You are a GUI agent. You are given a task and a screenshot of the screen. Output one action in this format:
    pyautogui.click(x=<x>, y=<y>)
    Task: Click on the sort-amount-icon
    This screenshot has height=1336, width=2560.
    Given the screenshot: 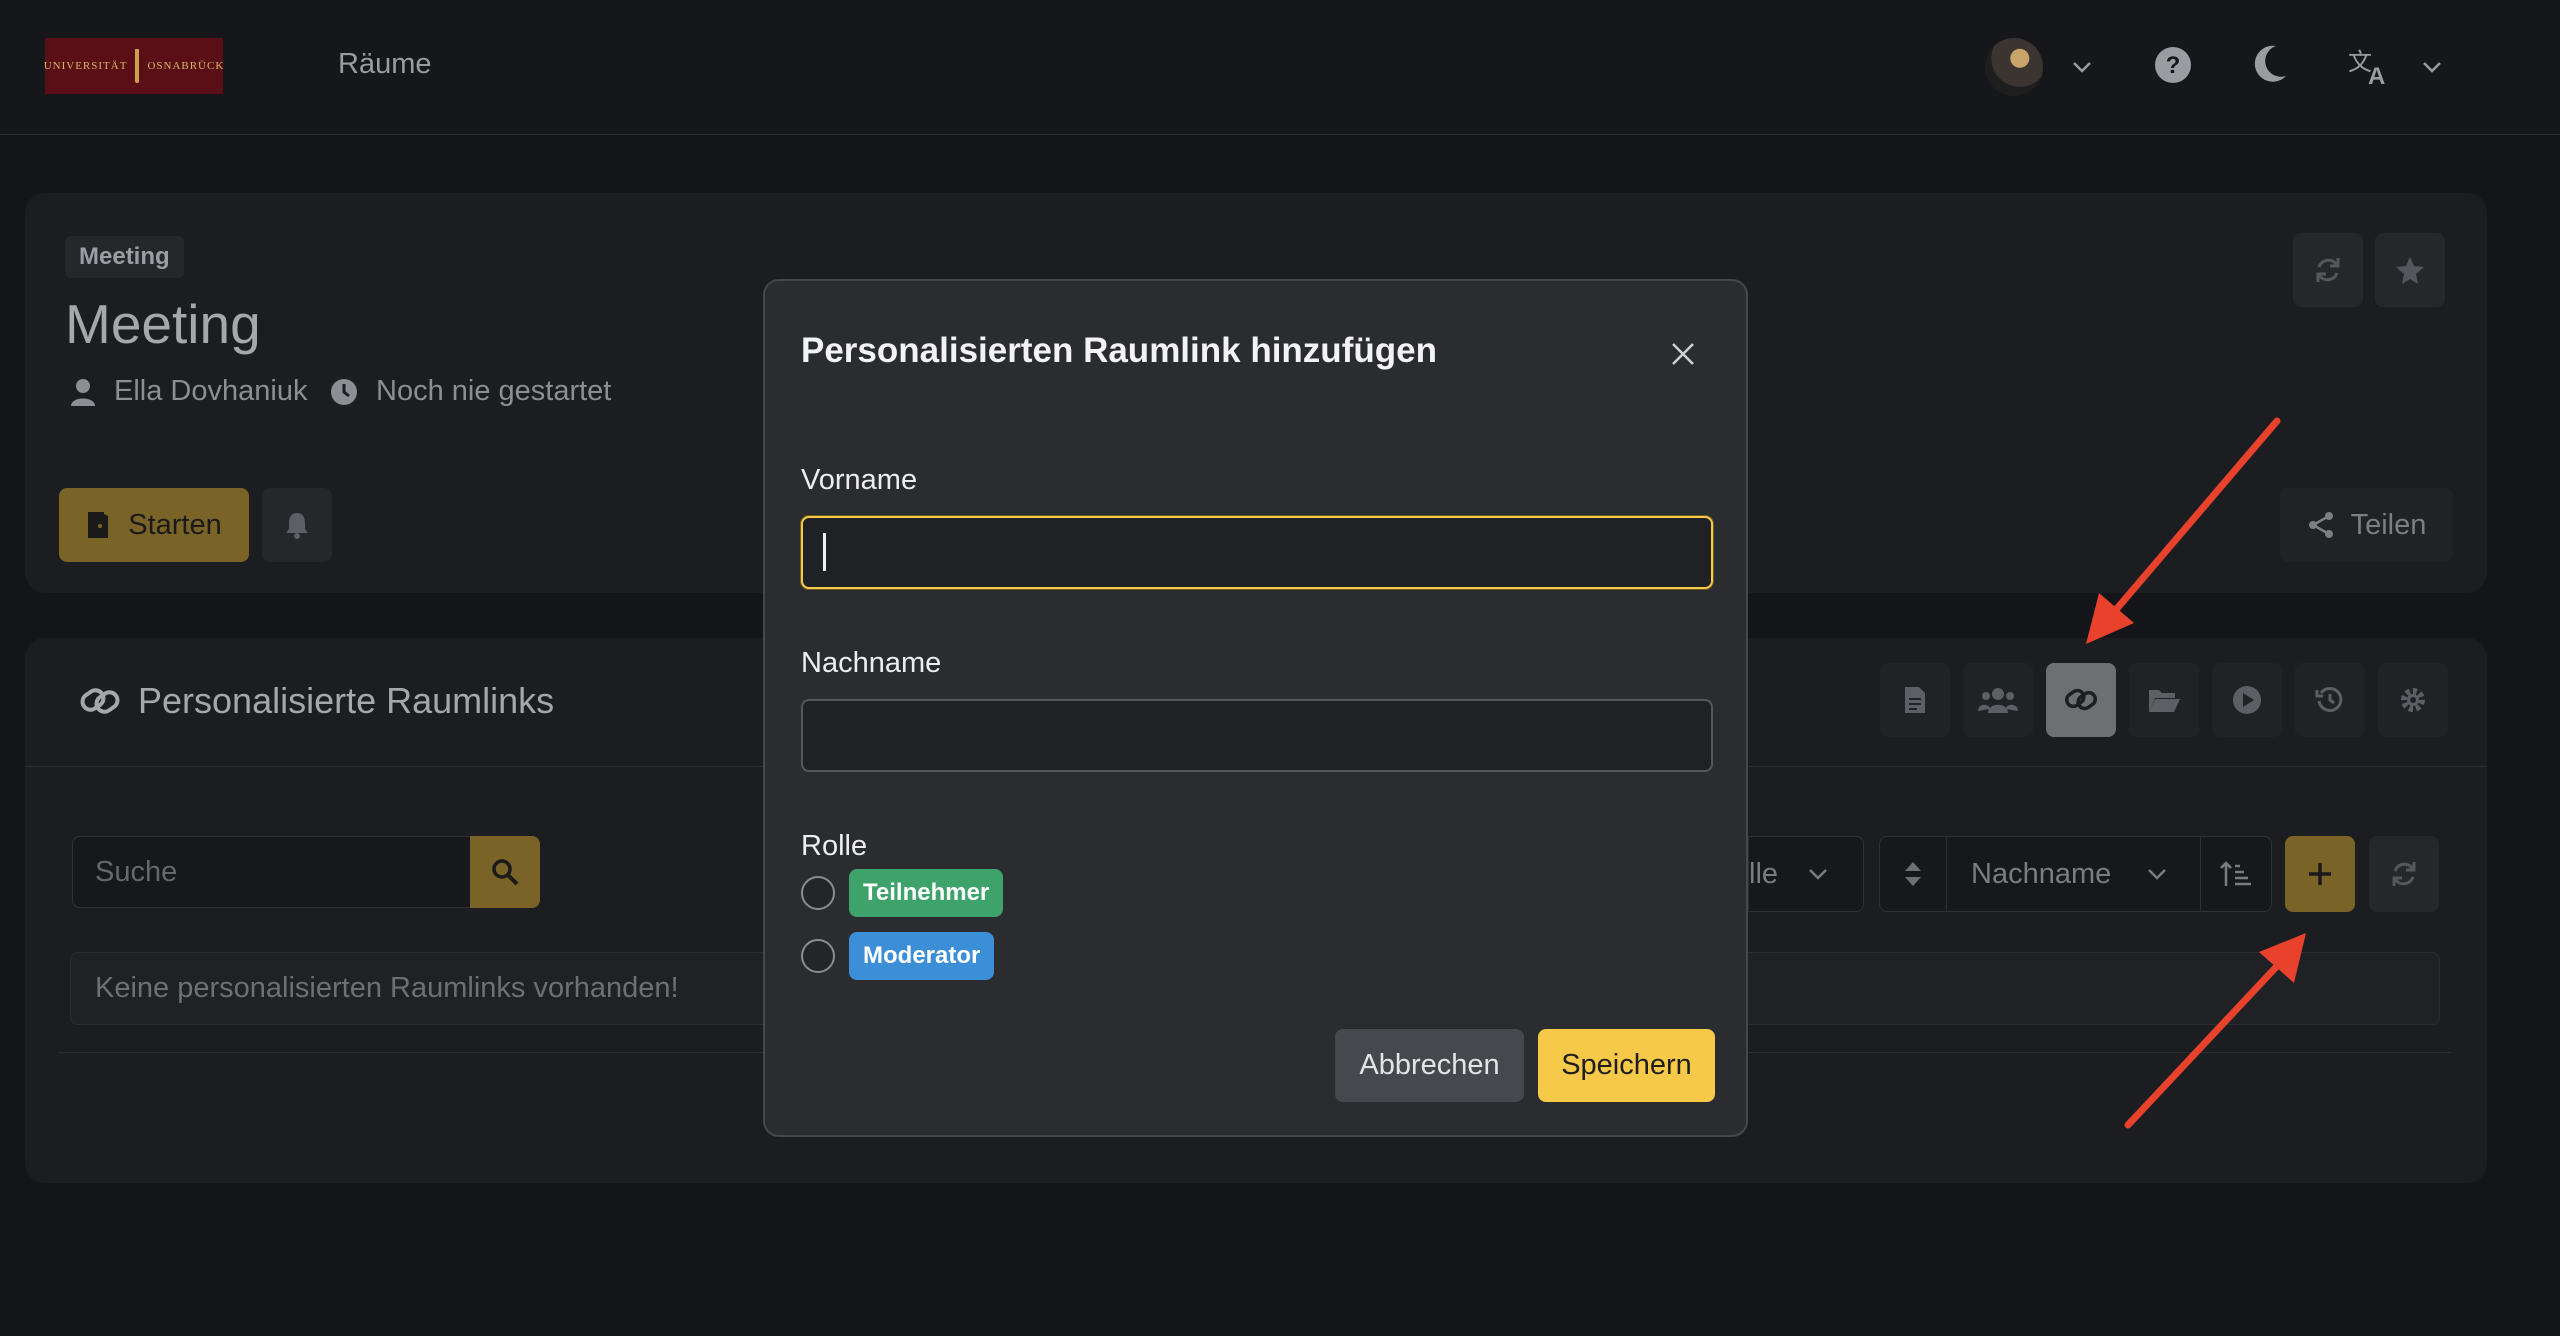 What is the action you would take?
    pyautogui.click(x=2235, y=873)
    